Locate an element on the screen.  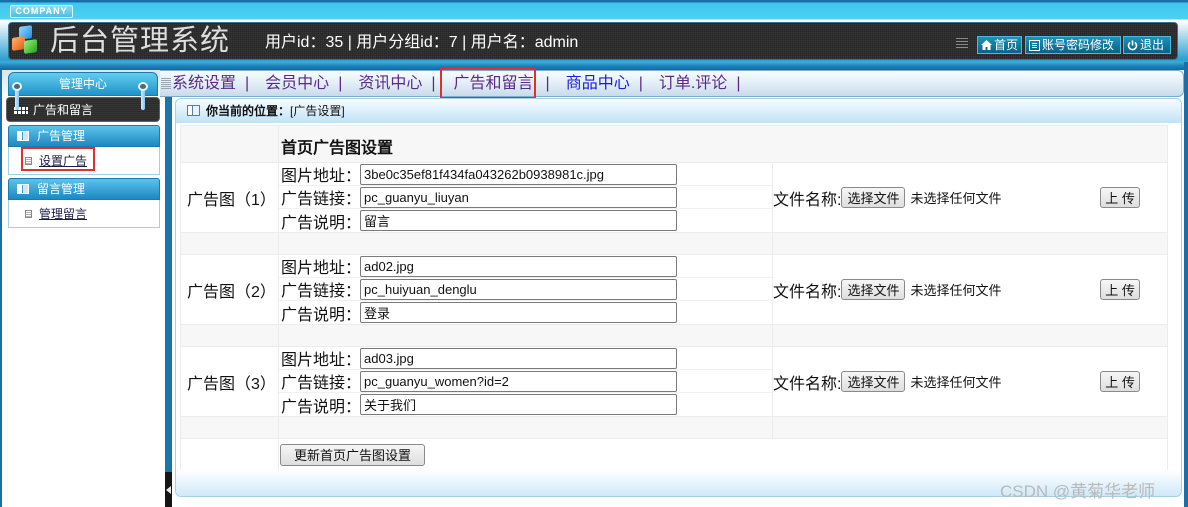
sidebar-group-message-management: 留言管理 is located at coordinates (84, 189).